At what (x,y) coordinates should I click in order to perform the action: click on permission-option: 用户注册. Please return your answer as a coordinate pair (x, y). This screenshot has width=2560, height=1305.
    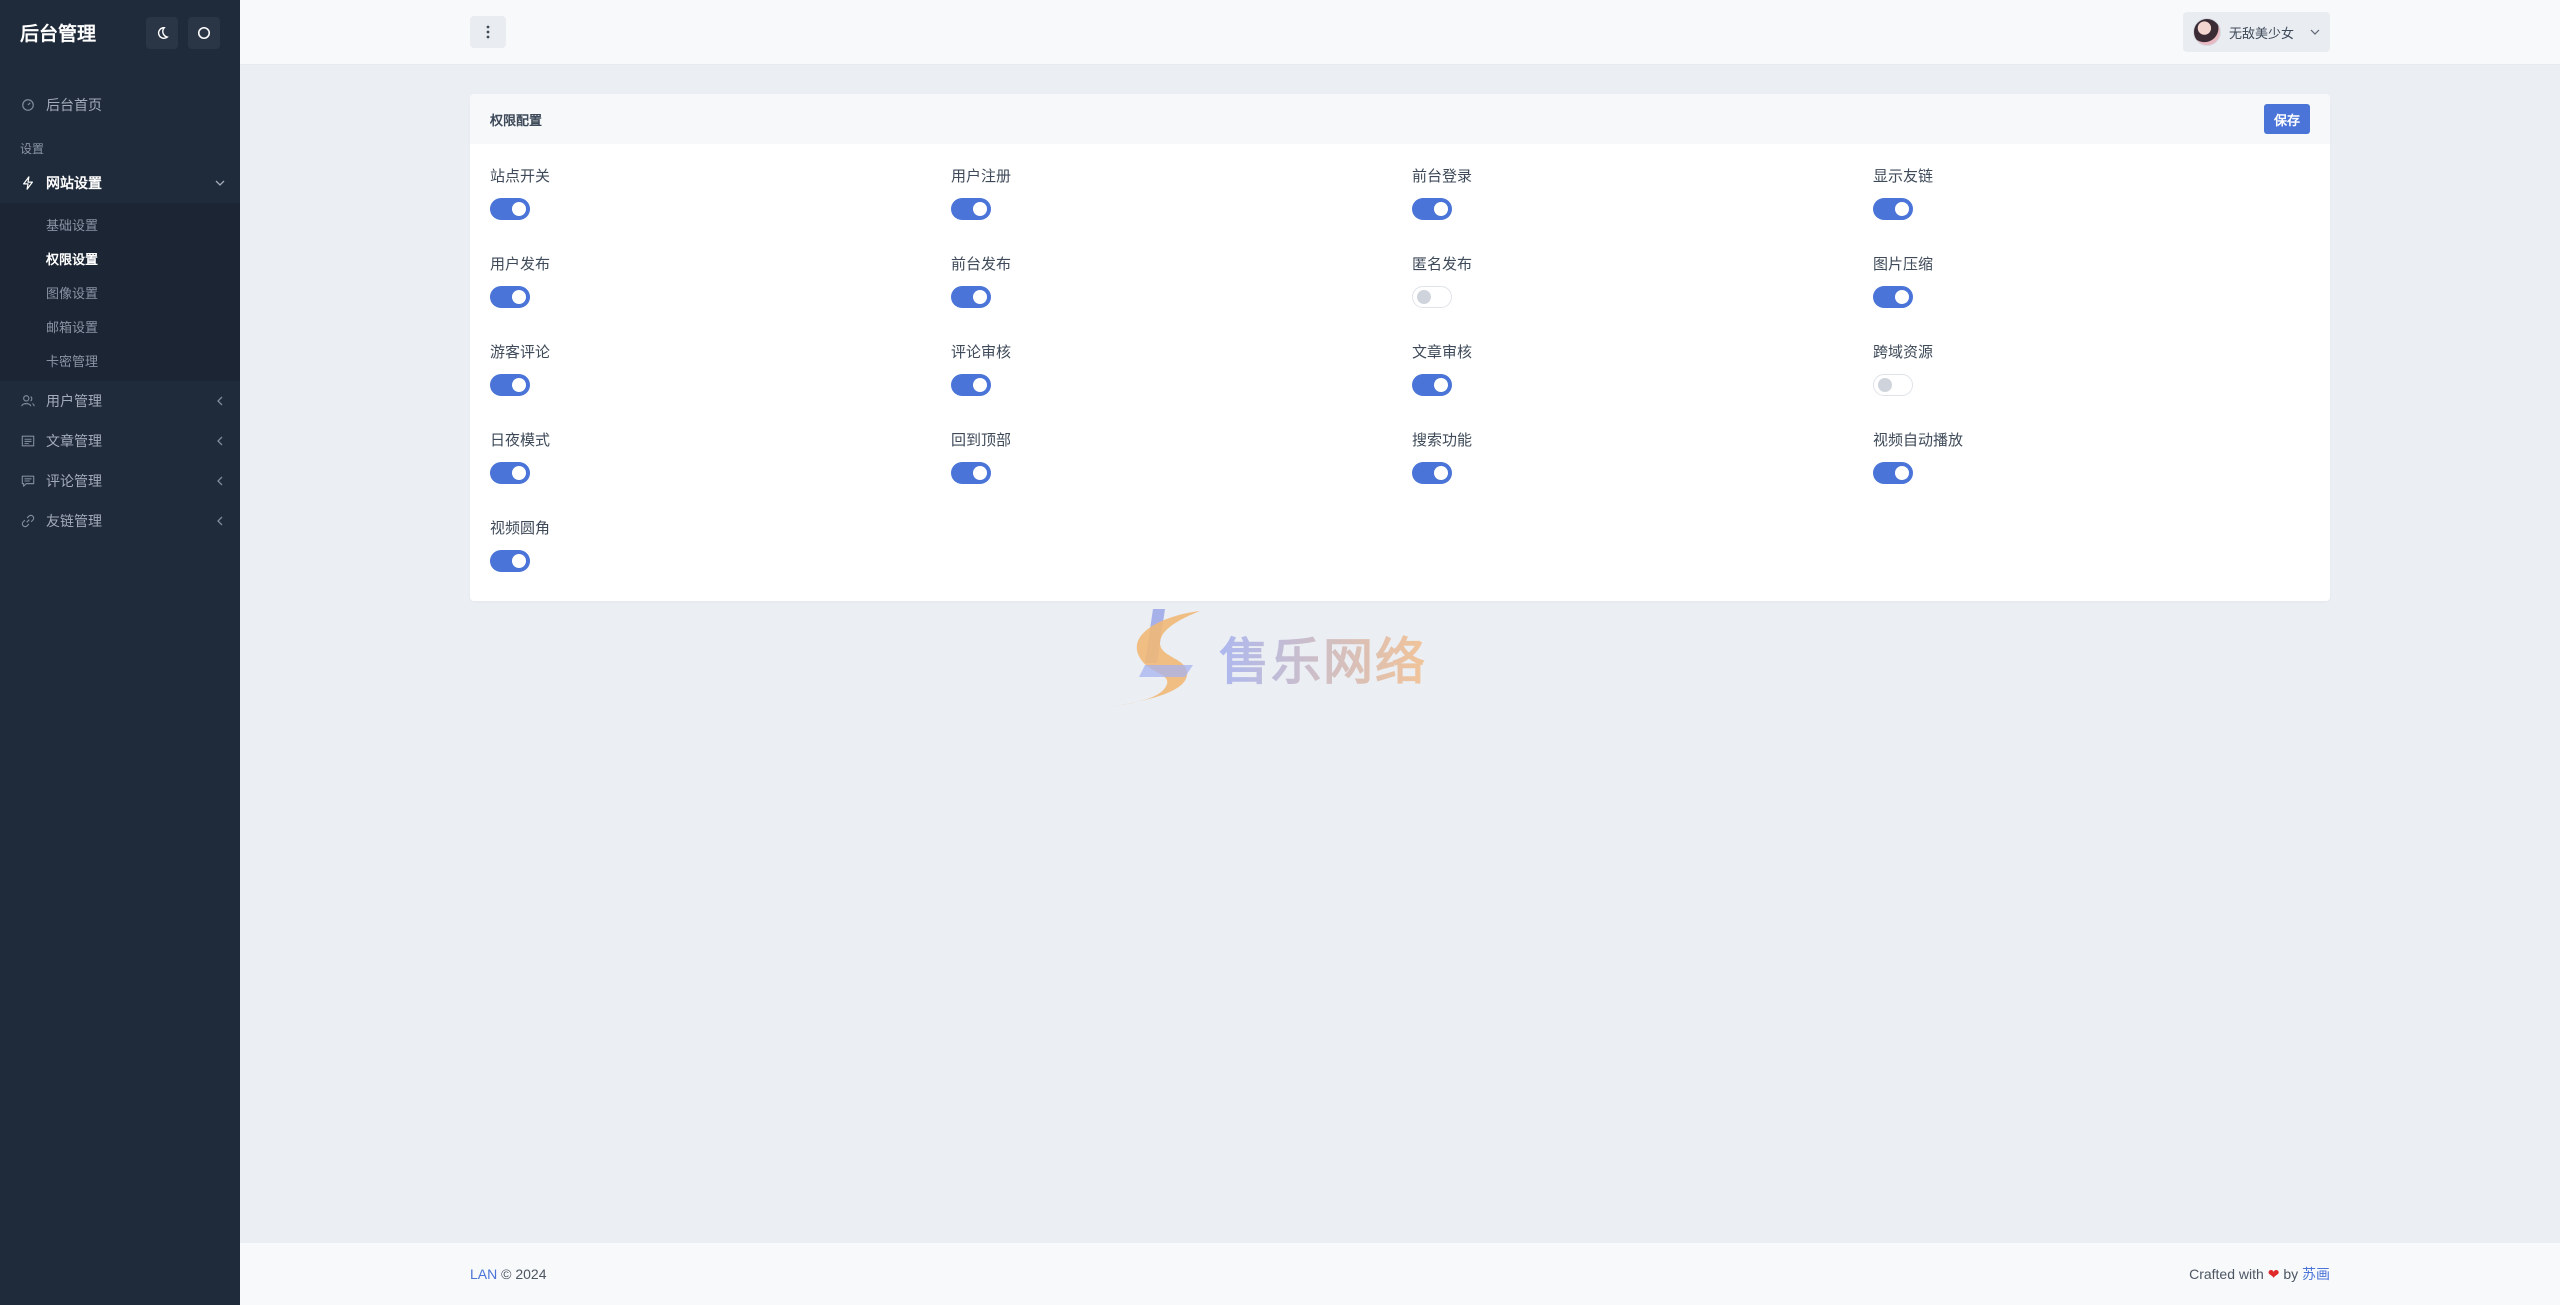
    Looking at the image, I should click on (1181, 210).